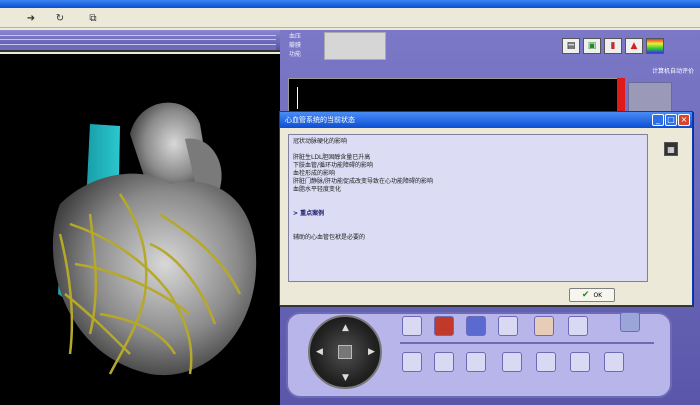 This screenshot has height=405, width=700. Describe the element at coordinates (585, 295) in the screenshot. I see `checkmark-icon: ✔` at that location.